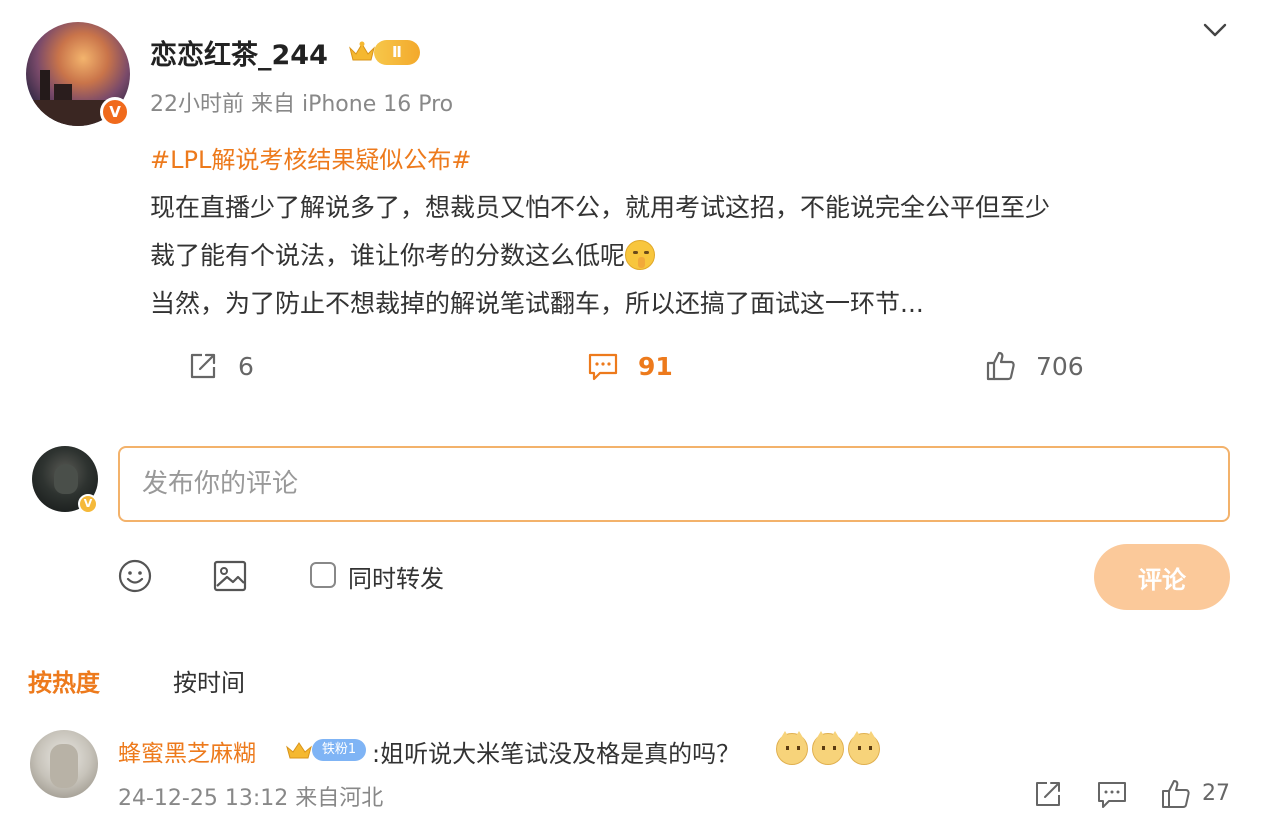  Describe the element at coordinates (251, 798) in the screenshot. I see `comment-meta: 24-12-25 13:12 来自河北` at that location.